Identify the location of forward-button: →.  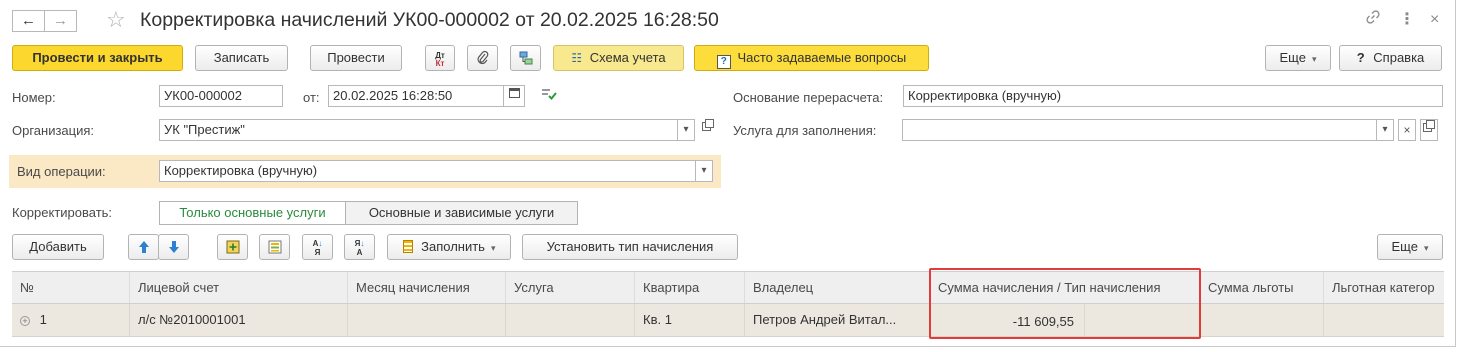
(60, 21).